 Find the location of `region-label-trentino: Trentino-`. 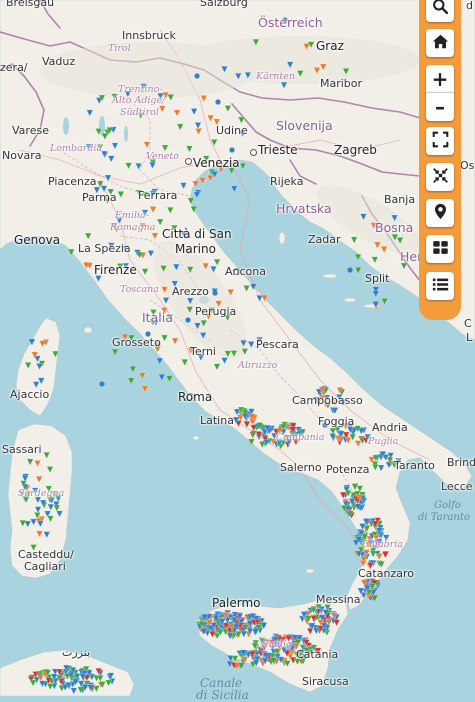

region-label-trentino: Trentino- is located at coordinates (140, 89).